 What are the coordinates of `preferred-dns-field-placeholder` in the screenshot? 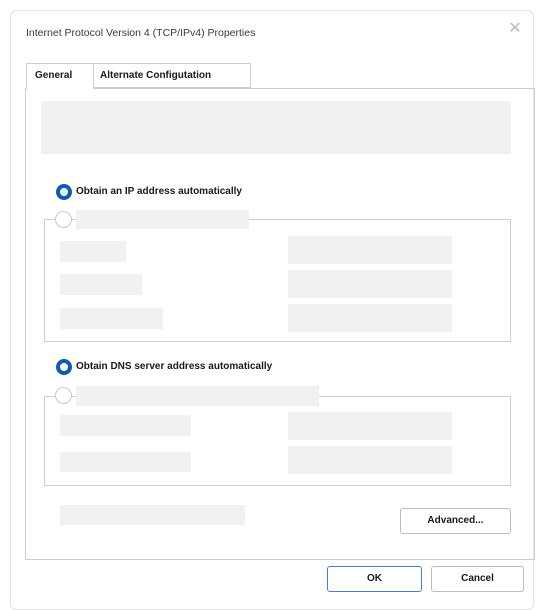 It's located at (370, 426).